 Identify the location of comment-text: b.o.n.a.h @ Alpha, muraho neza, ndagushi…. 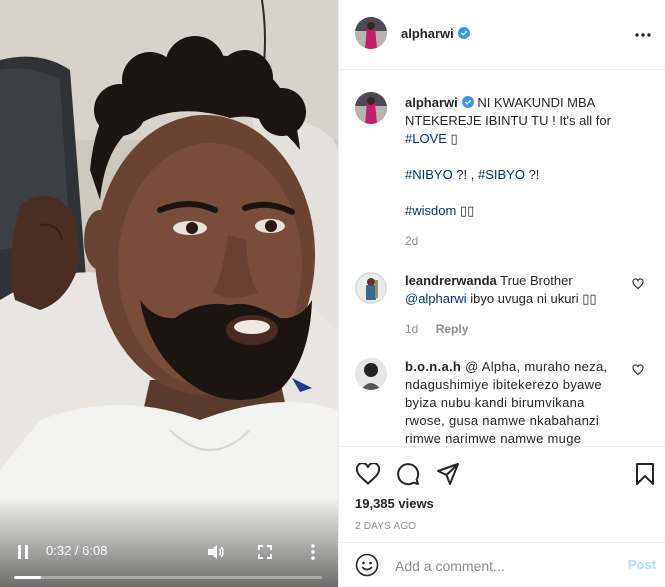
(516, 402).